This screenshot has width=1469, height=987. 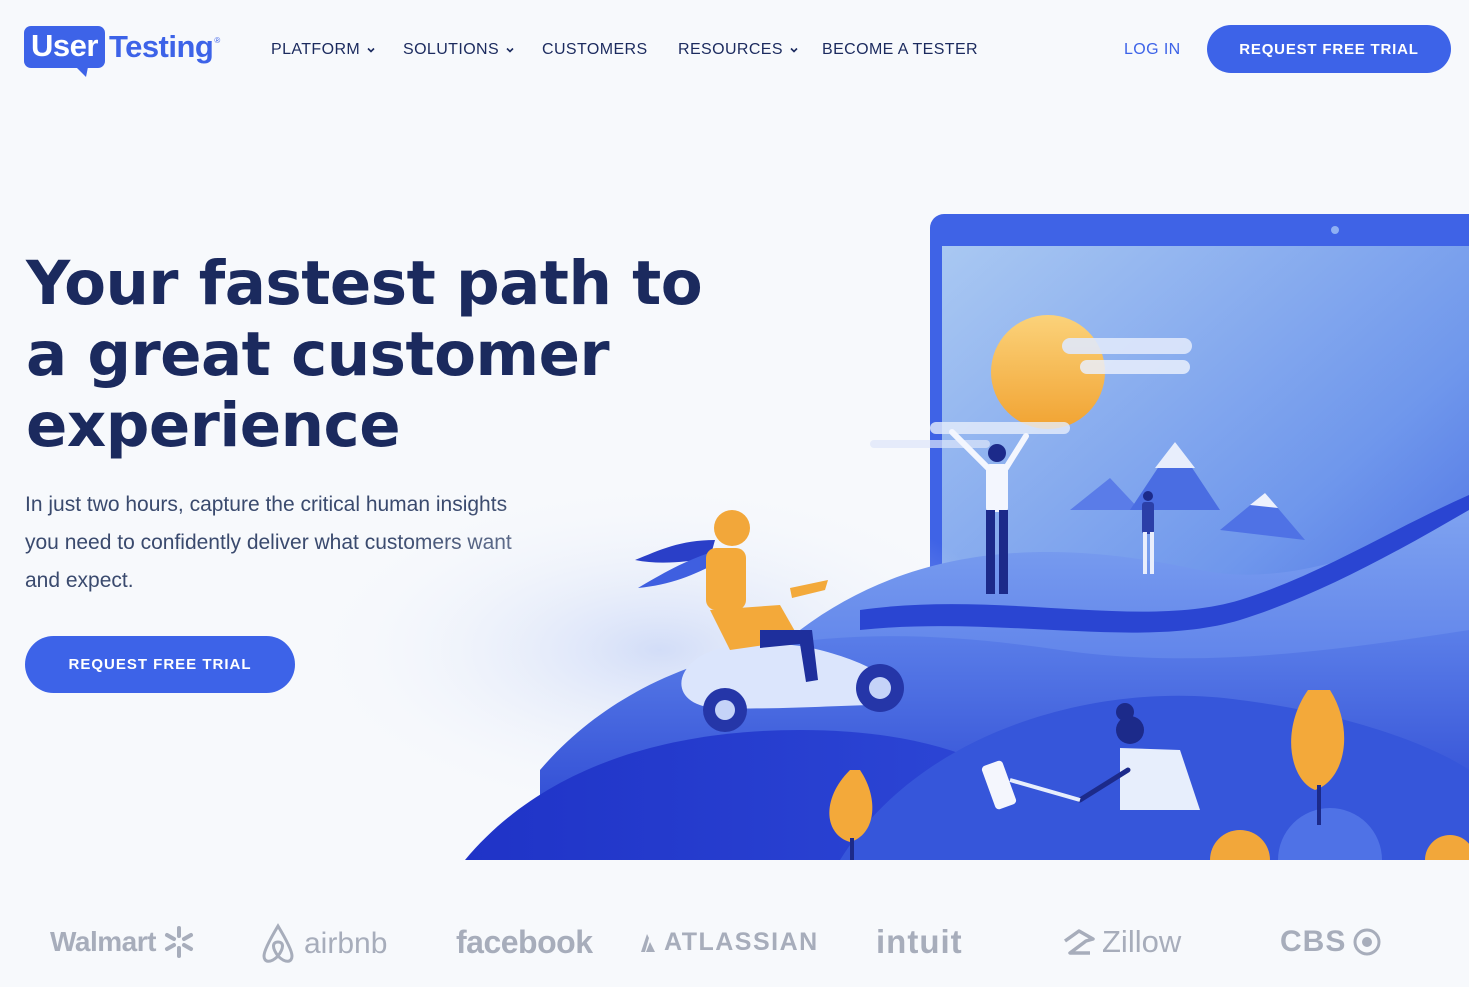 I want to click on zillow-logo: Zillow, so click(x=1121, y=942).